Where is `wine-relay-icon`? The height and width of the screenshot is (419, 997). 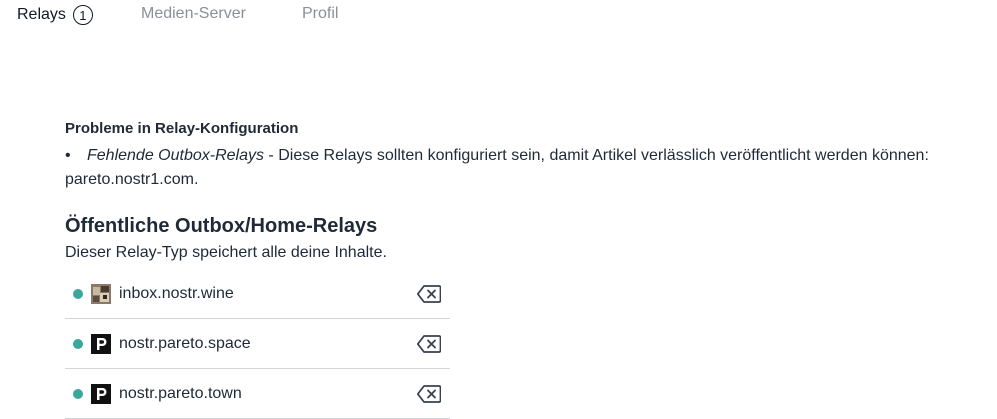 wine-relay-icon is located at coordinates (101, 293).